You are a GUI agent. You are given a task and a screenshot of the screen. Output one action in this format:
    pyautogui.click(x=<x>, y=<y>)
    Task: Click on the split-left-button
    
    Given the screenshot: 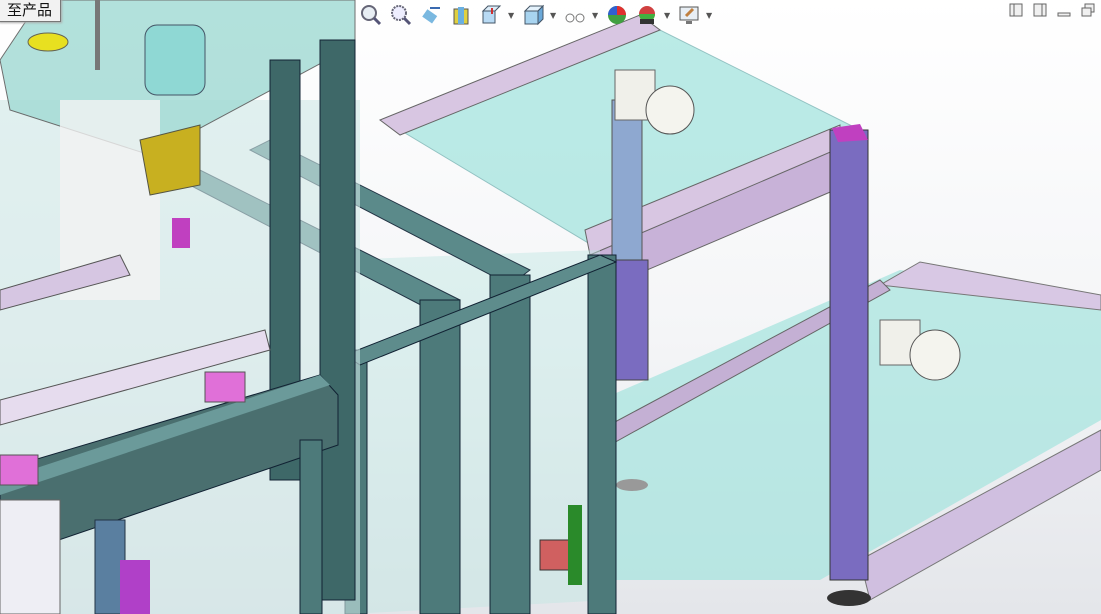 What is the action you would take?
    pyautogui.click(x=1016, y=10)
    